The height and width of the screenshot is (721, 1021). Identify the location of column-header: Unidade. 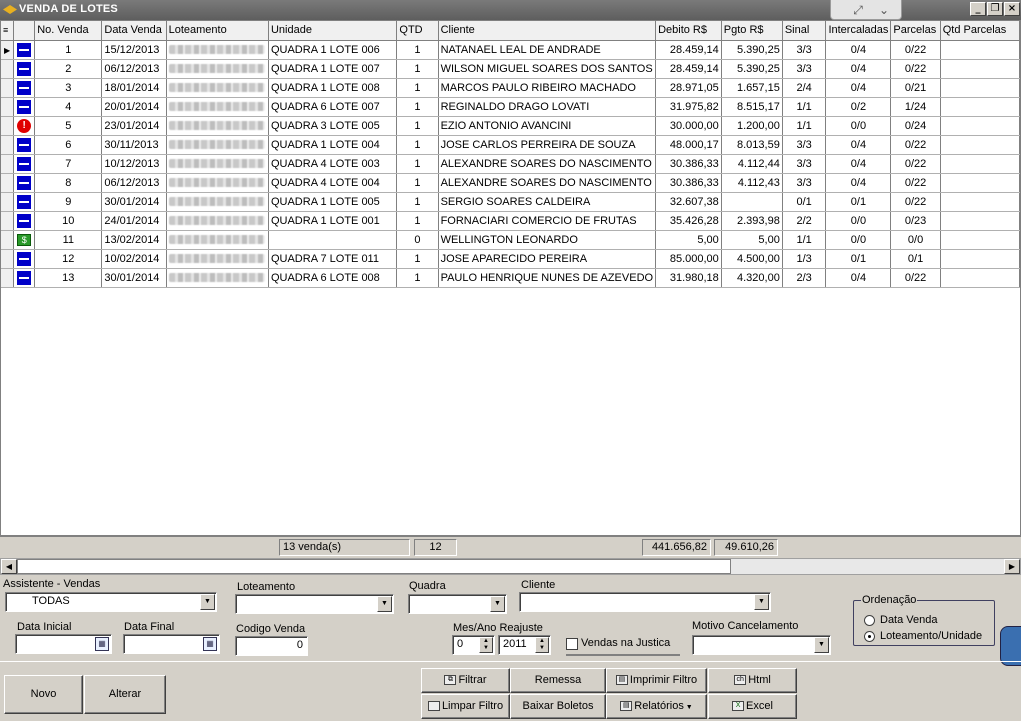
(333, 31).